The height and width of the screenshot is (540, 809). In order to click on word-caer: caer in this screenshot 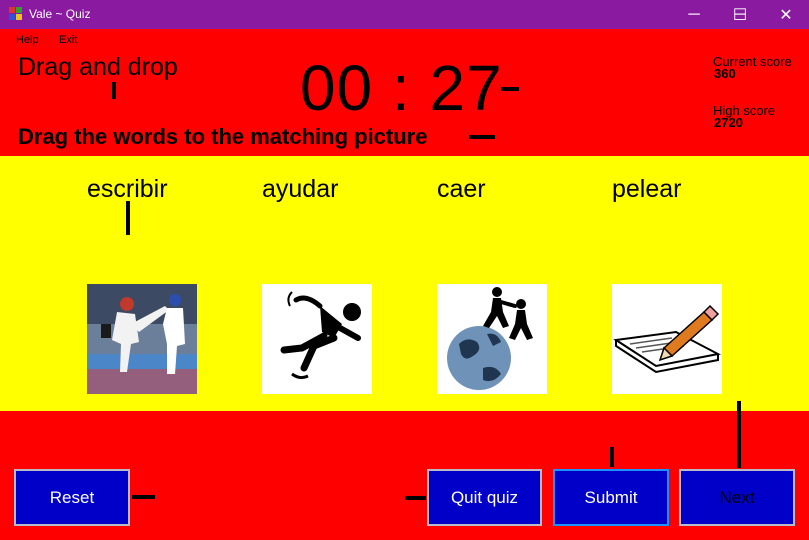, I will do `click(461, 189)`.